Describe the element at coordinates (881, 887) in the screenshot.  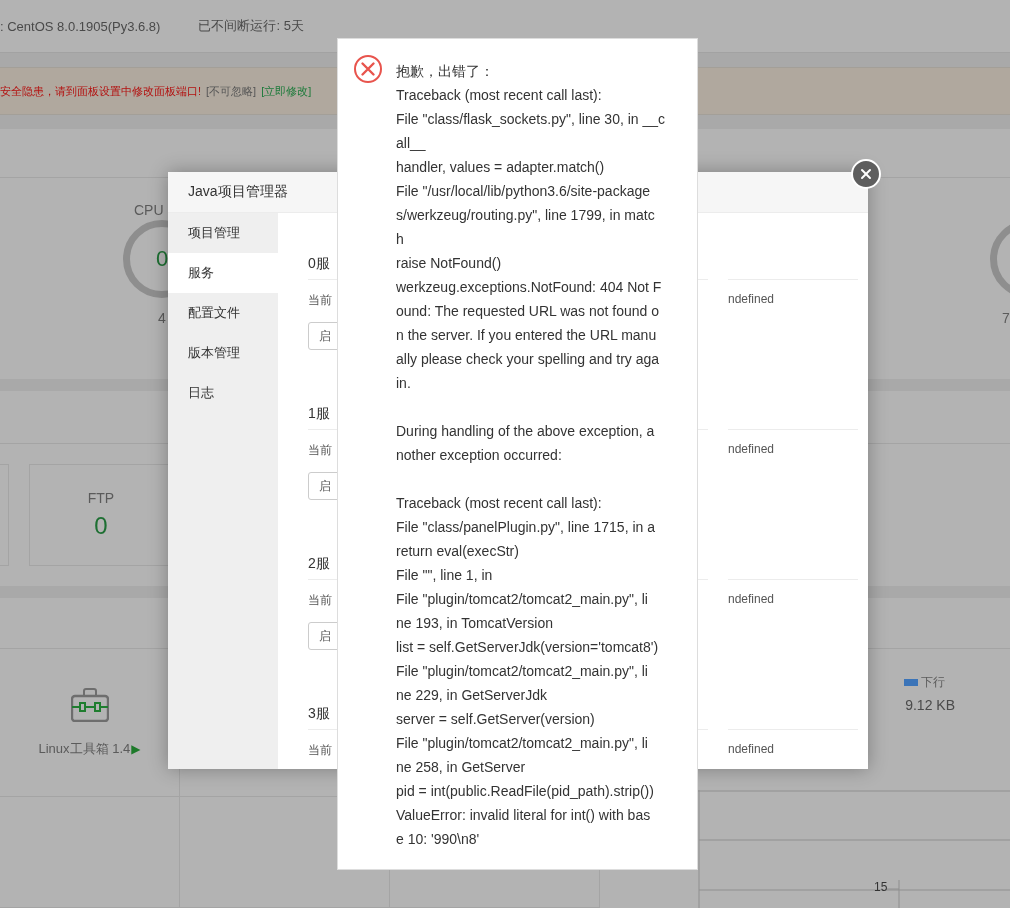
I see `axis-tick-label: 15` at that location.